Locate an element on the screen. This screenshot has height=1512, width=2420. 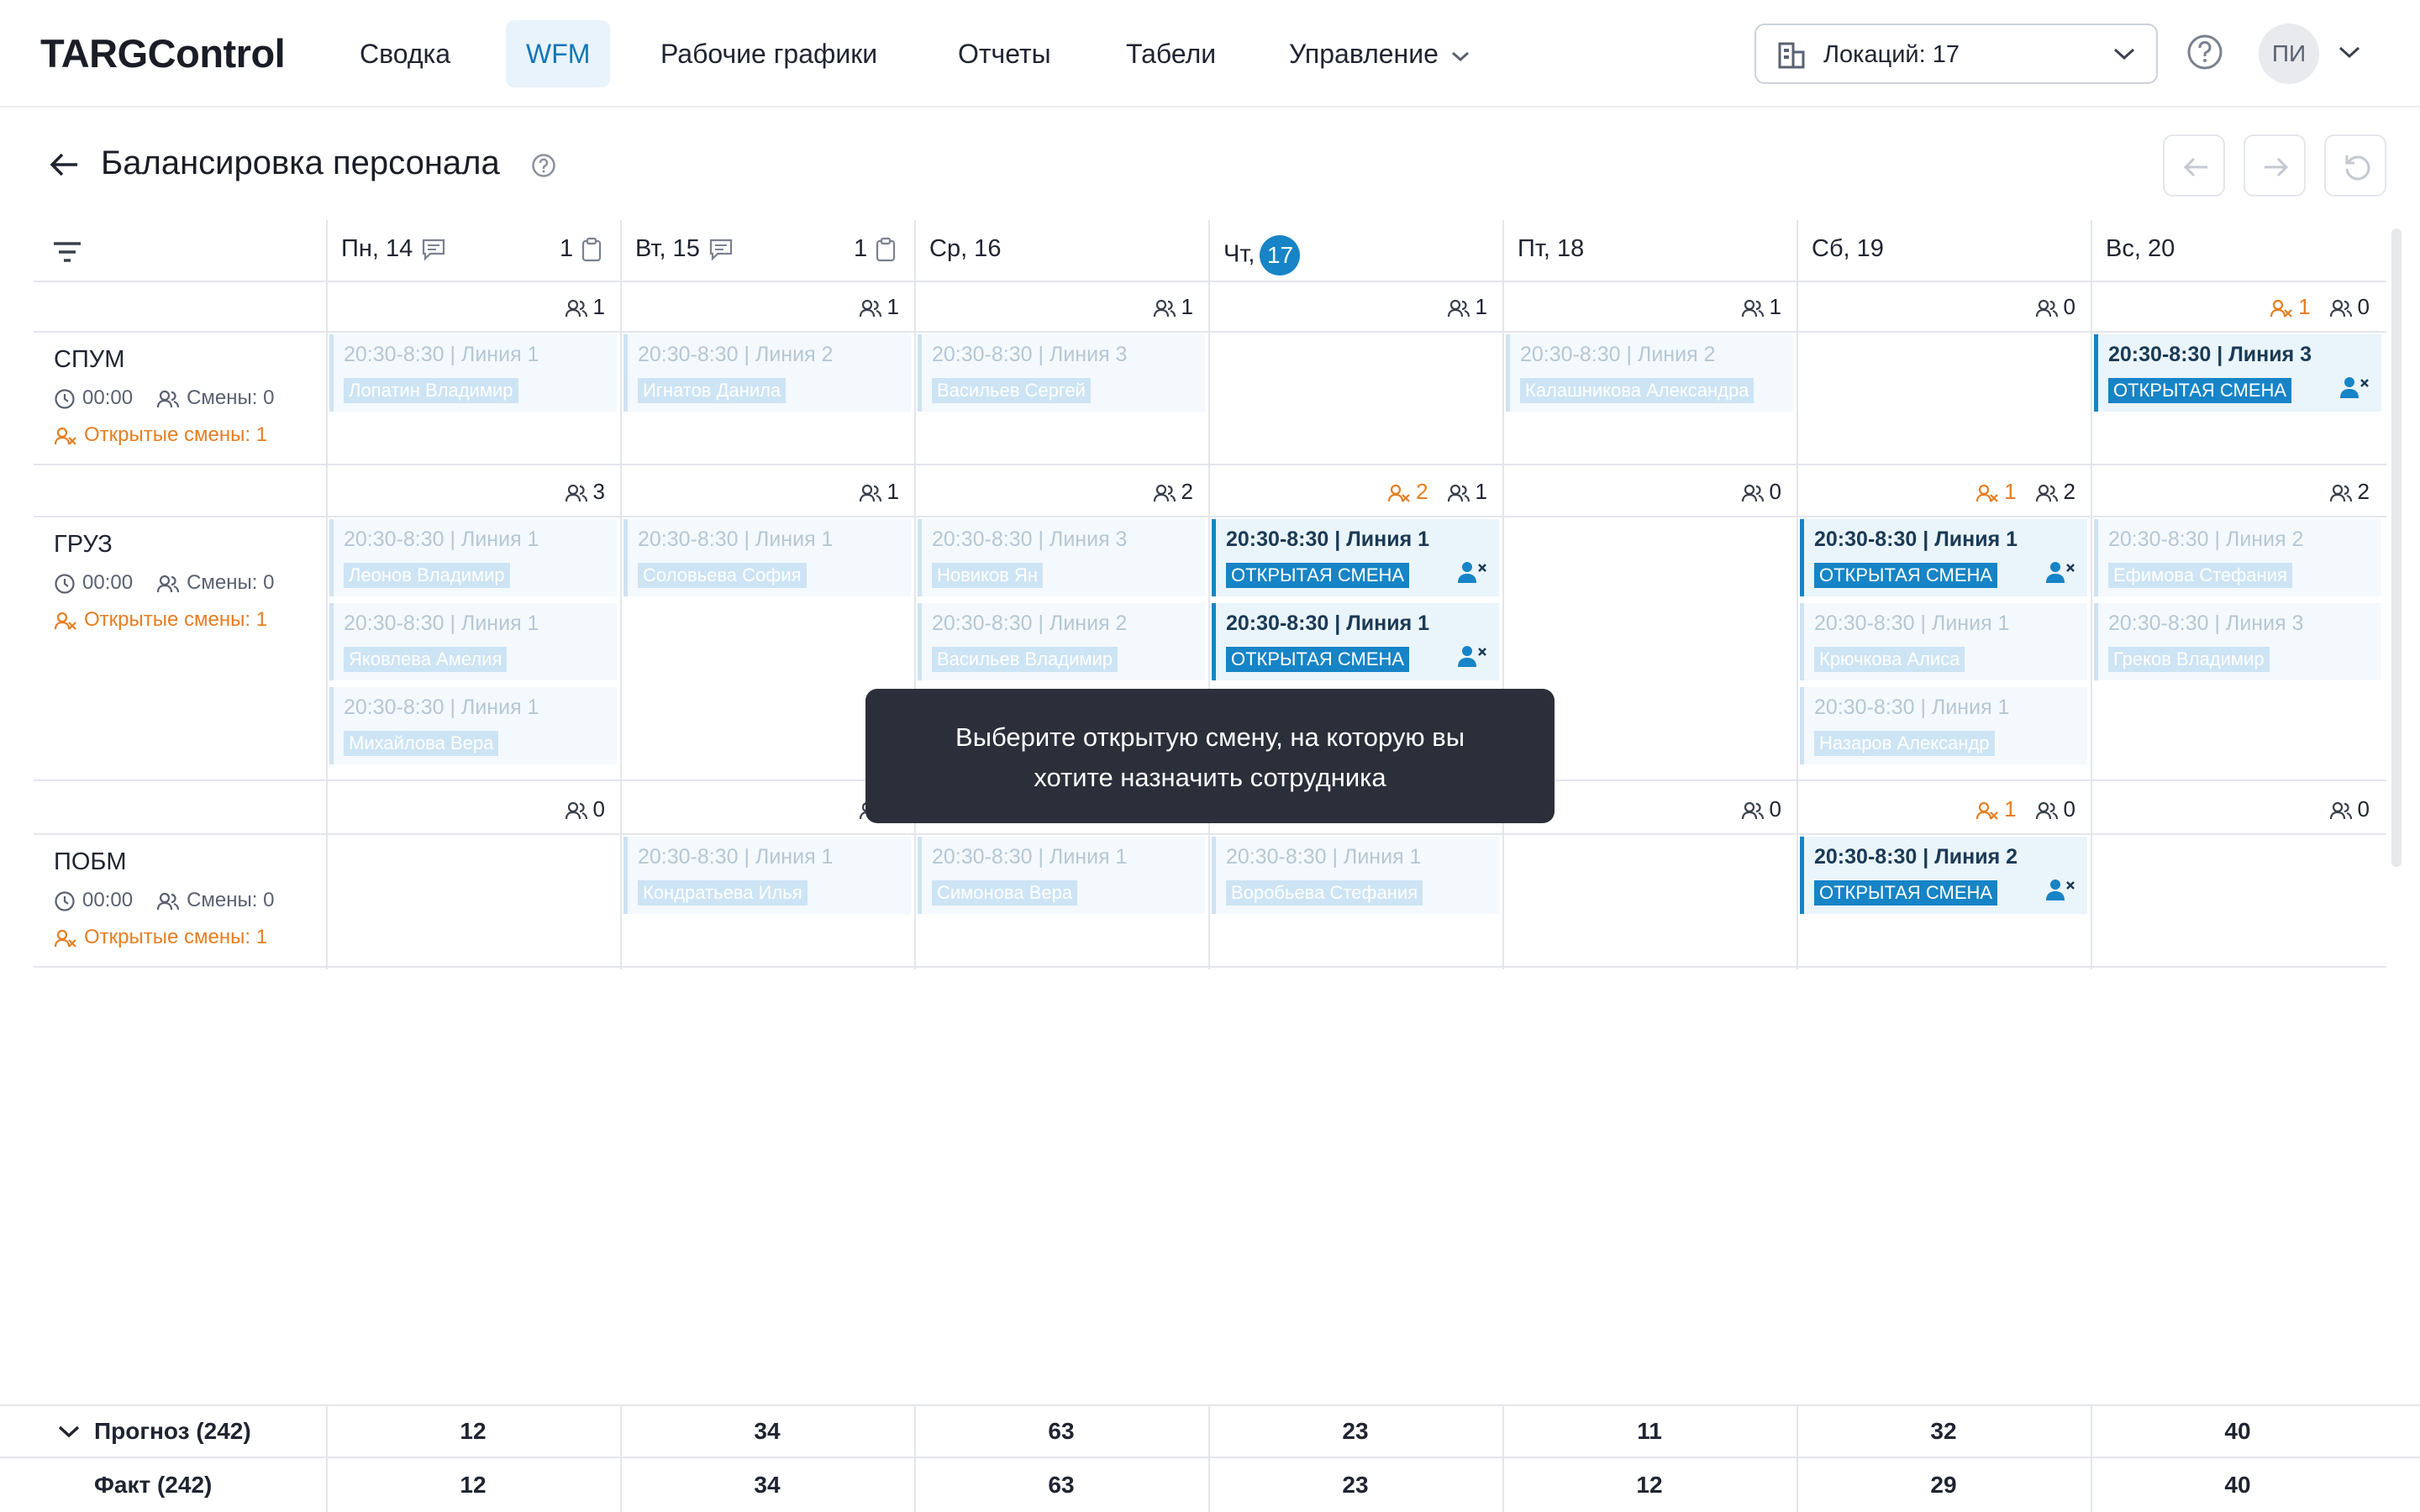
page-title: Балансировка персонала is located at coordinates (300, 162).